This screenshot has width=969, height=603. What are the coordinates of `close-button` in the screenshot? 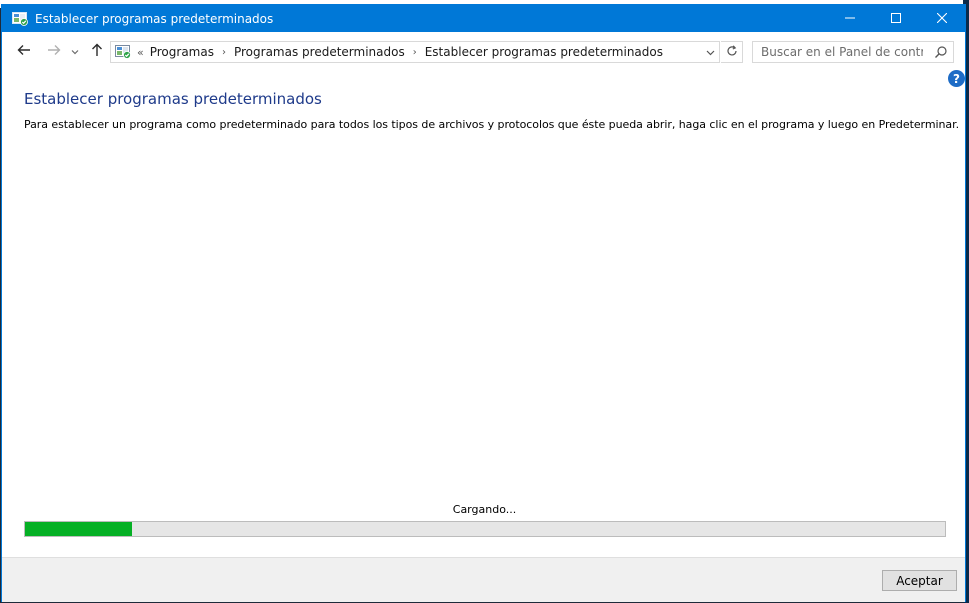 It's located at (942, 18).